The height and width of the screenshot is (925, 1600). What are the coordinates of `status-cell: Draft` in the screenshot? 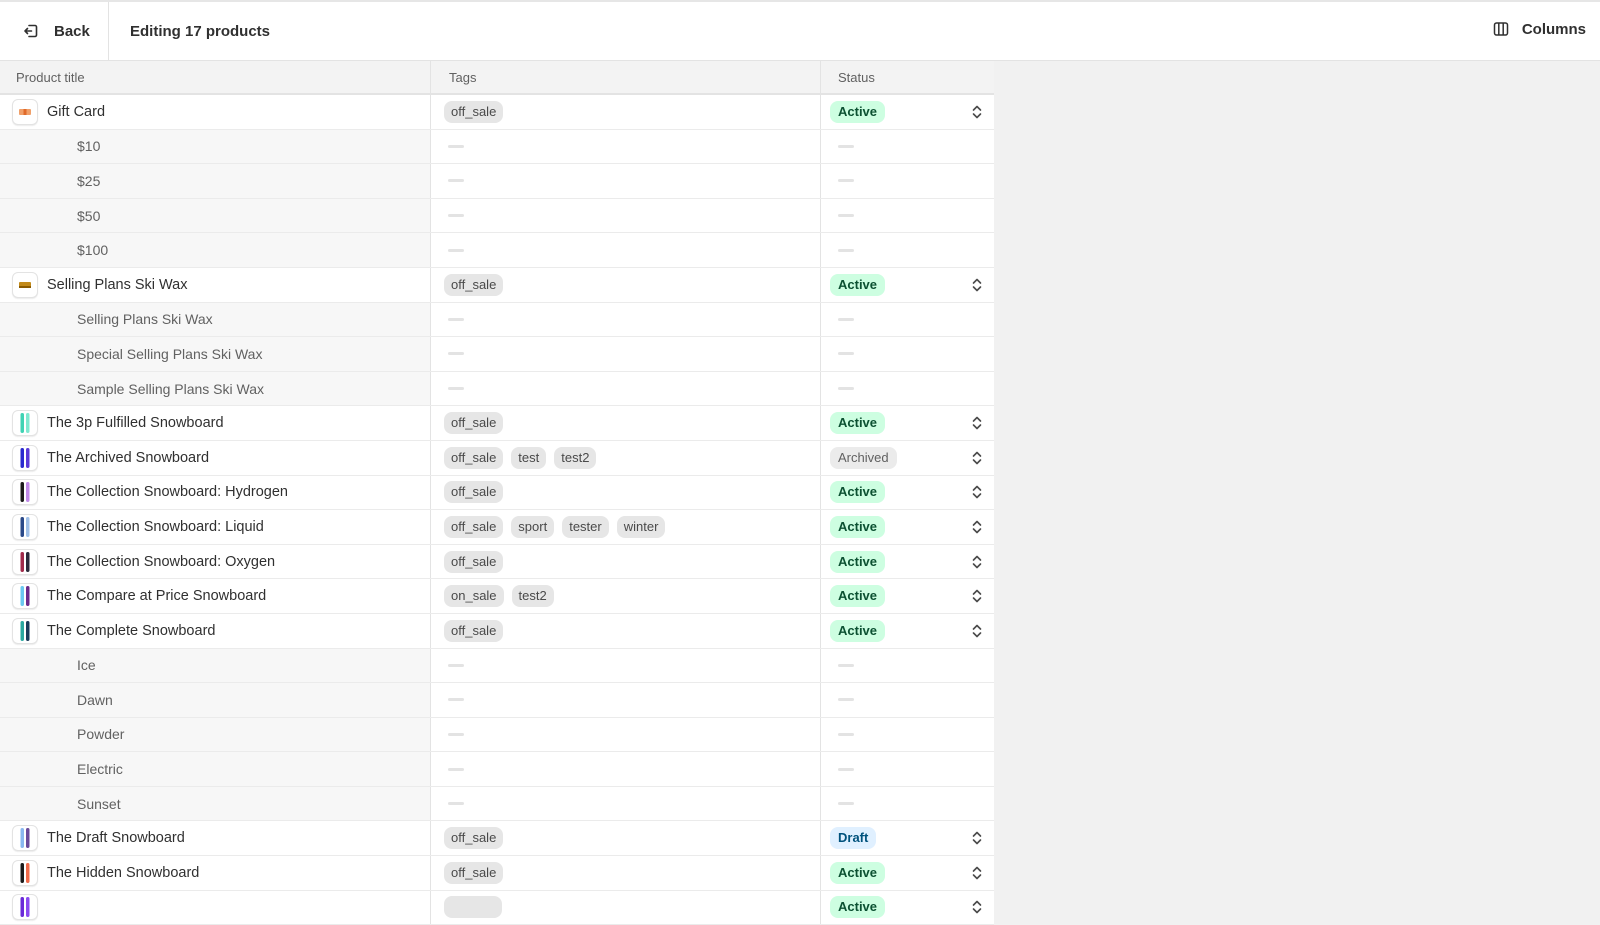 It's located at (907, 838).